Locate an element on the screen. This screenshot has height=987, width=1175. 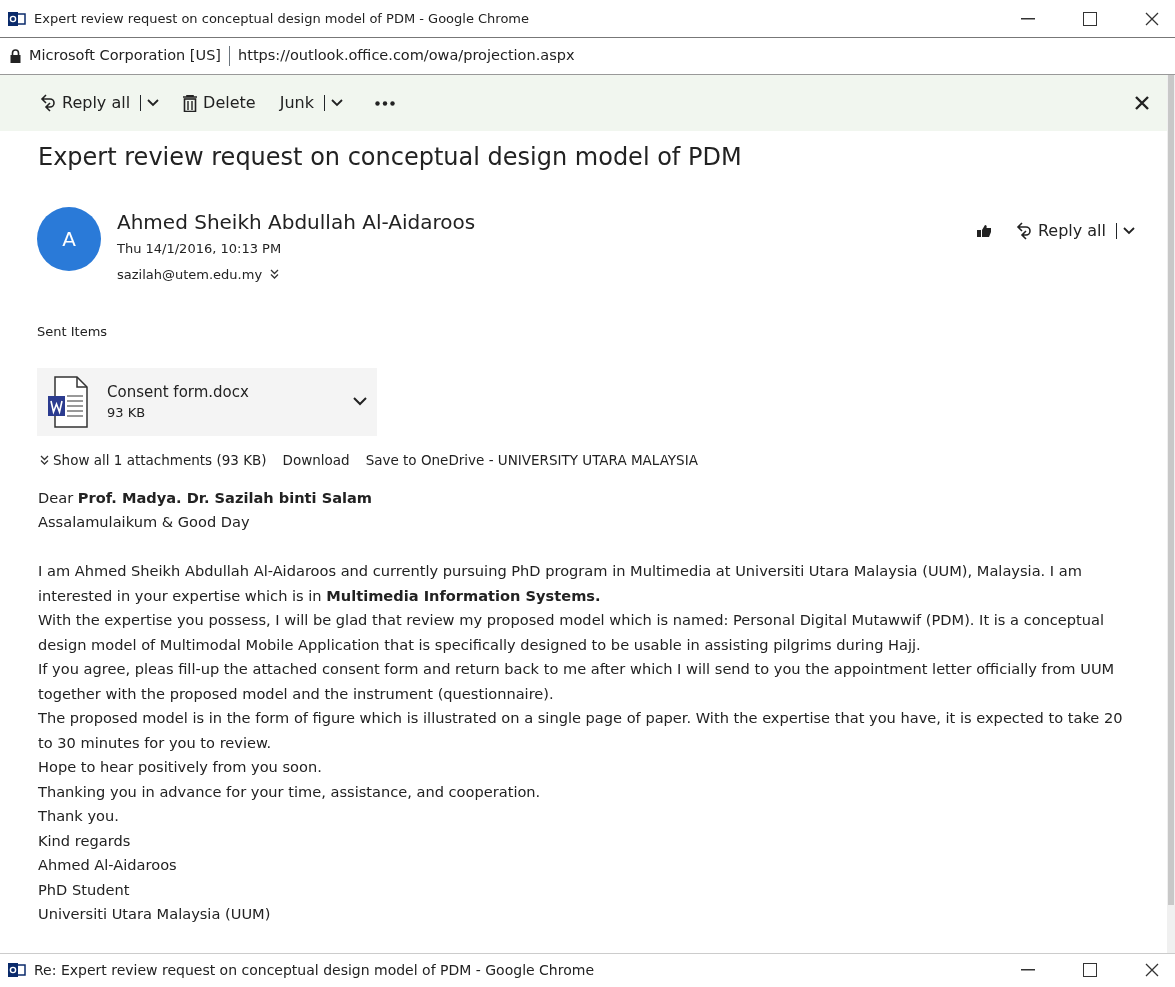
body-paragraph: Universiti Utara Malaysia (UUM) is located at coordinates (155, 914).